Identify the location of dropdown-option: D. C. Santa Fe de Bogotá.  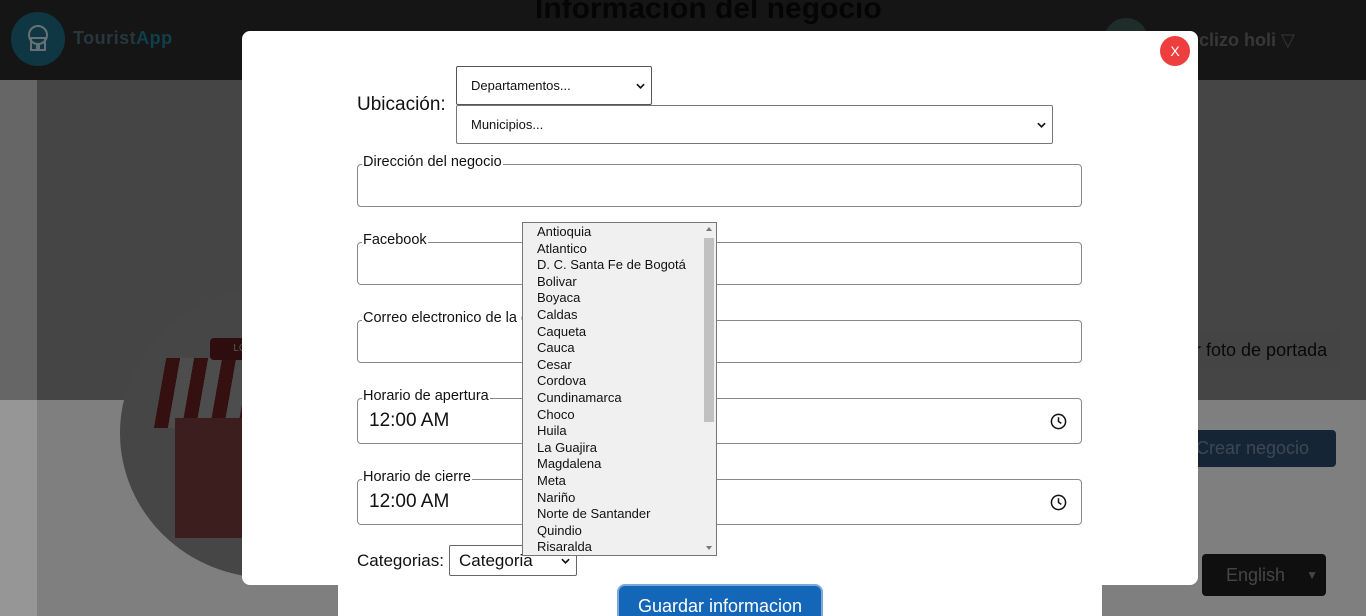
(611, 264).